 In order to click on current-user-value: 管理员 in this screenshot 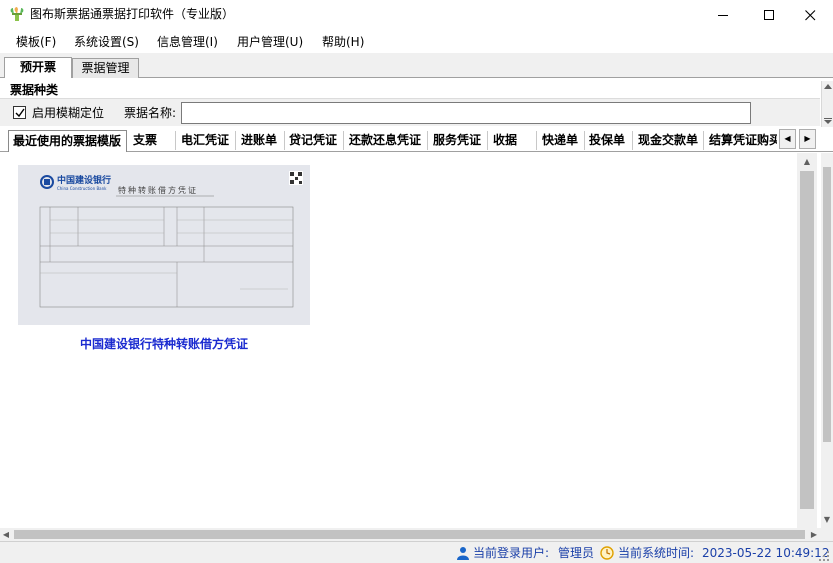, I will do `click(576, 553)`.